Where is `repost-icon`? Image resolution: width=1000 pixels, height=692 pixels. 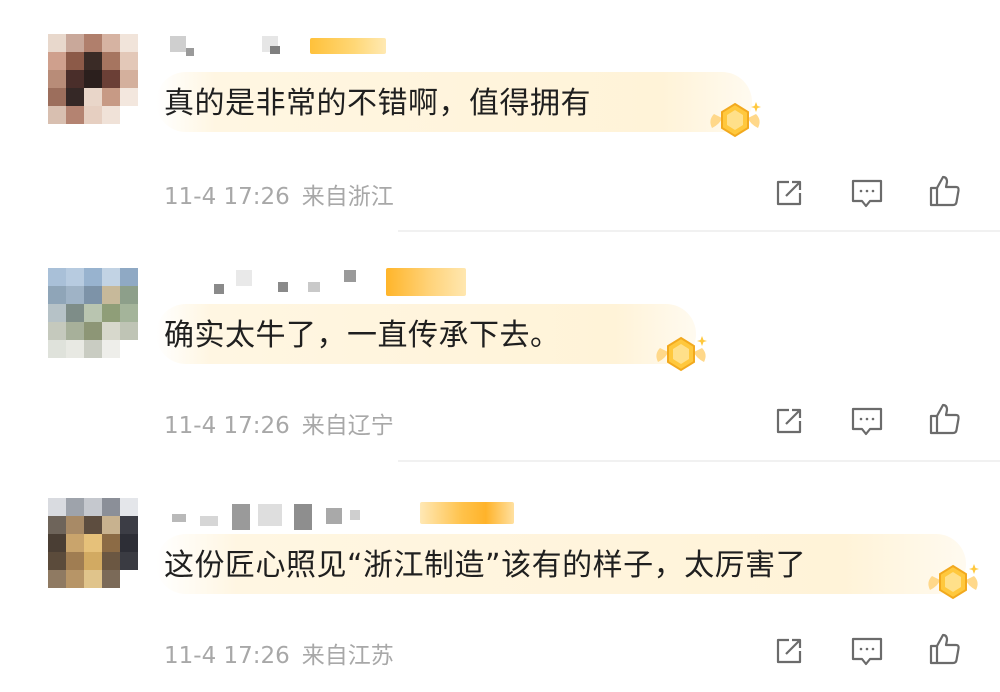
repost-icon is located at coordinates (789, 651).